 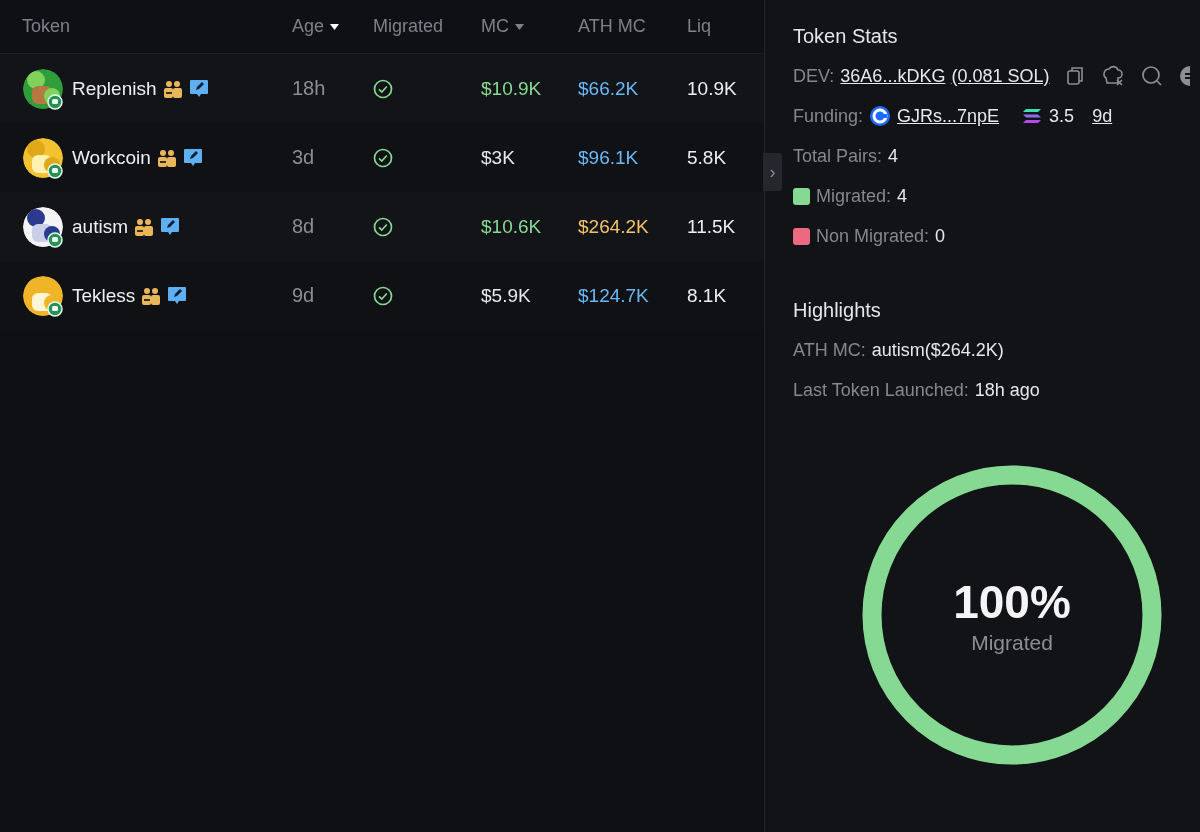 I want to click on funding-label: Funding:, so click(x=828, y=116).